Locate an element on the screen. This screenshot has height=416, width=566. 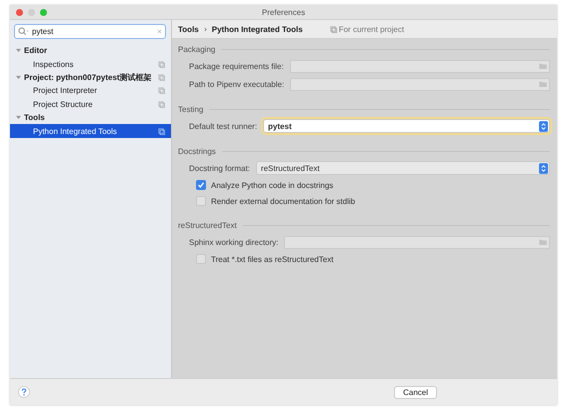
section-title: reStructuredText is located at coordinates (207, 225).